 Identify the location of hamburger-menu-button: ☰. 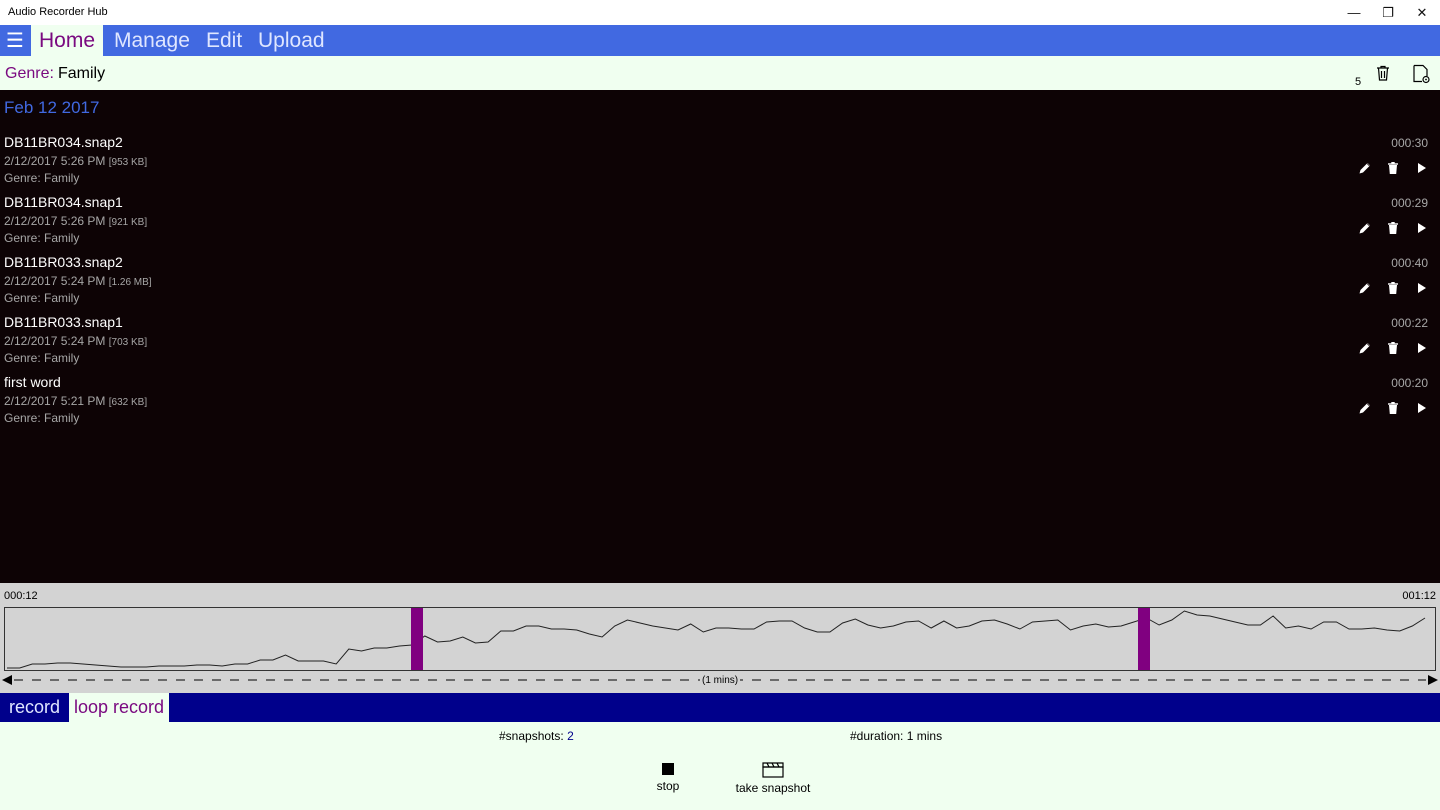
(15, 40).